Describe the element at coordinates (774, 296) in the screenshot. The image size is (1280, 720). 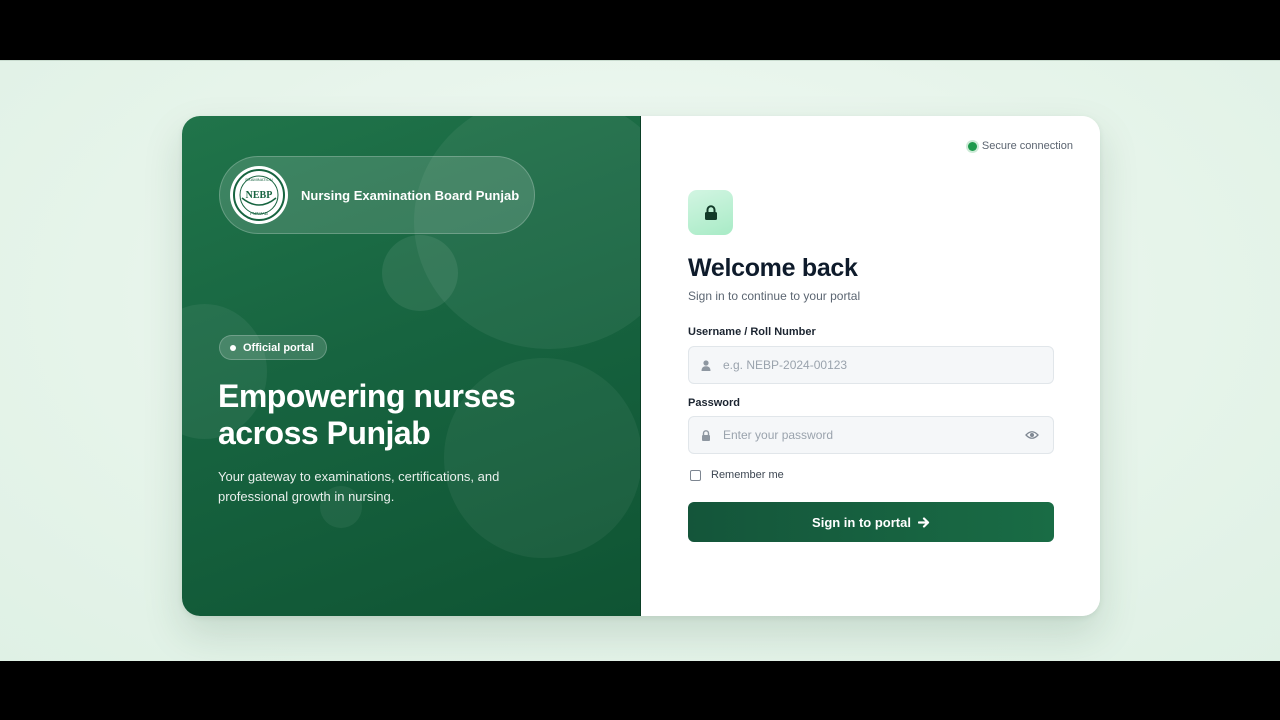
I see `welcome-subtitle: Sign in to continue to your portal` at that location.